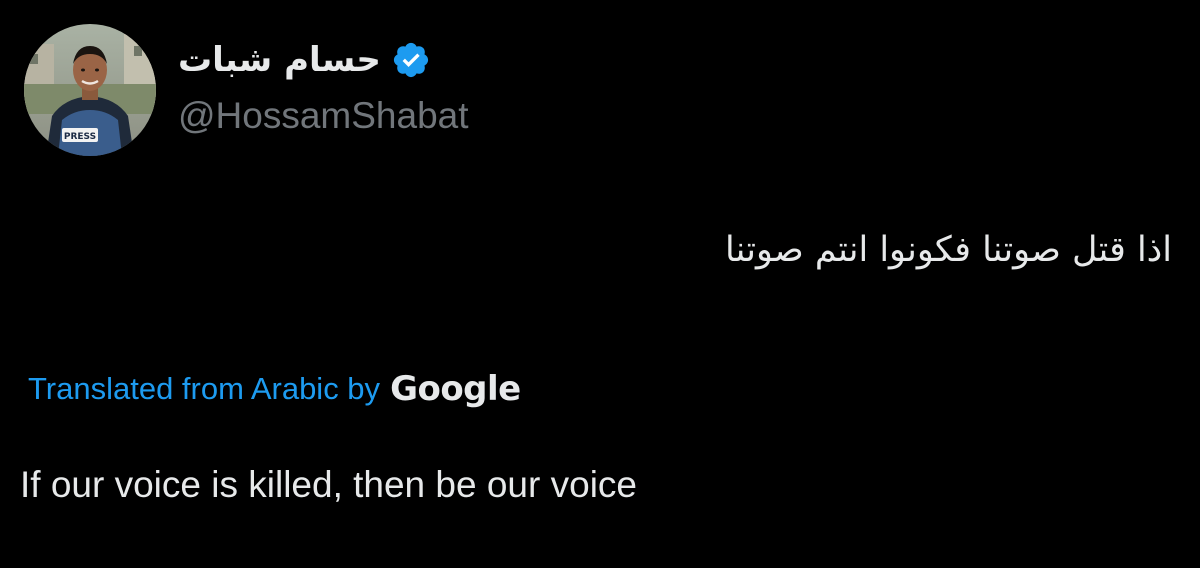 Image resolution: width=1200 pixels, height=568 pixels. I want to click on avatar-image: PRESS, so click(90, 90).